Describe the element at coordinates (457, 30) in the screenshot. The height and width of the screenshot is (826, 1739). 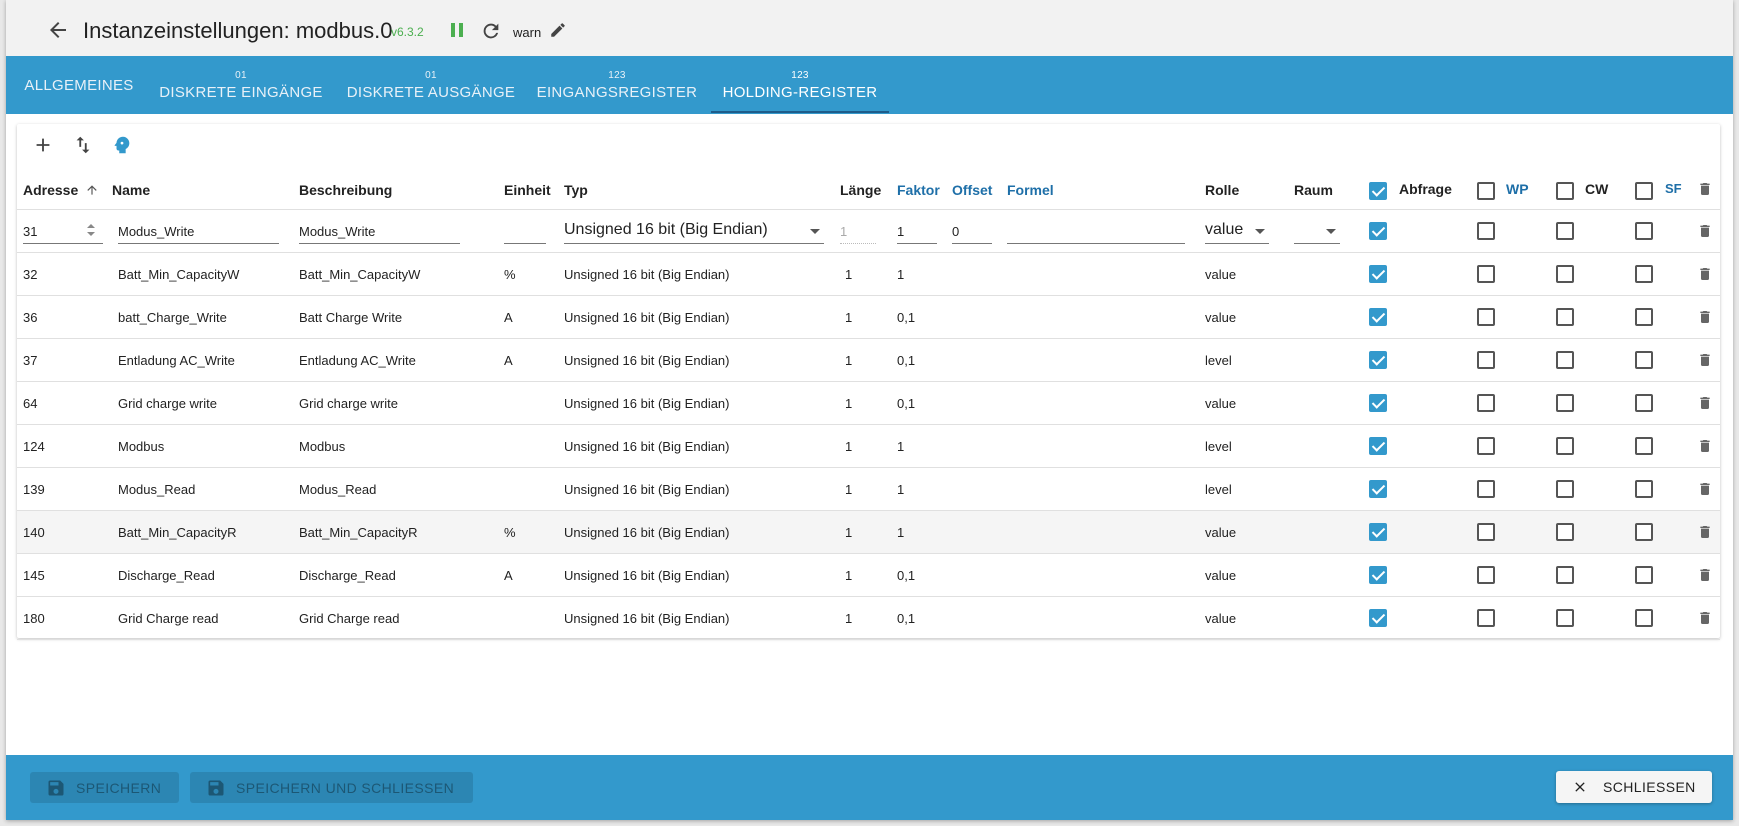
I see `pause-icon` at that location.